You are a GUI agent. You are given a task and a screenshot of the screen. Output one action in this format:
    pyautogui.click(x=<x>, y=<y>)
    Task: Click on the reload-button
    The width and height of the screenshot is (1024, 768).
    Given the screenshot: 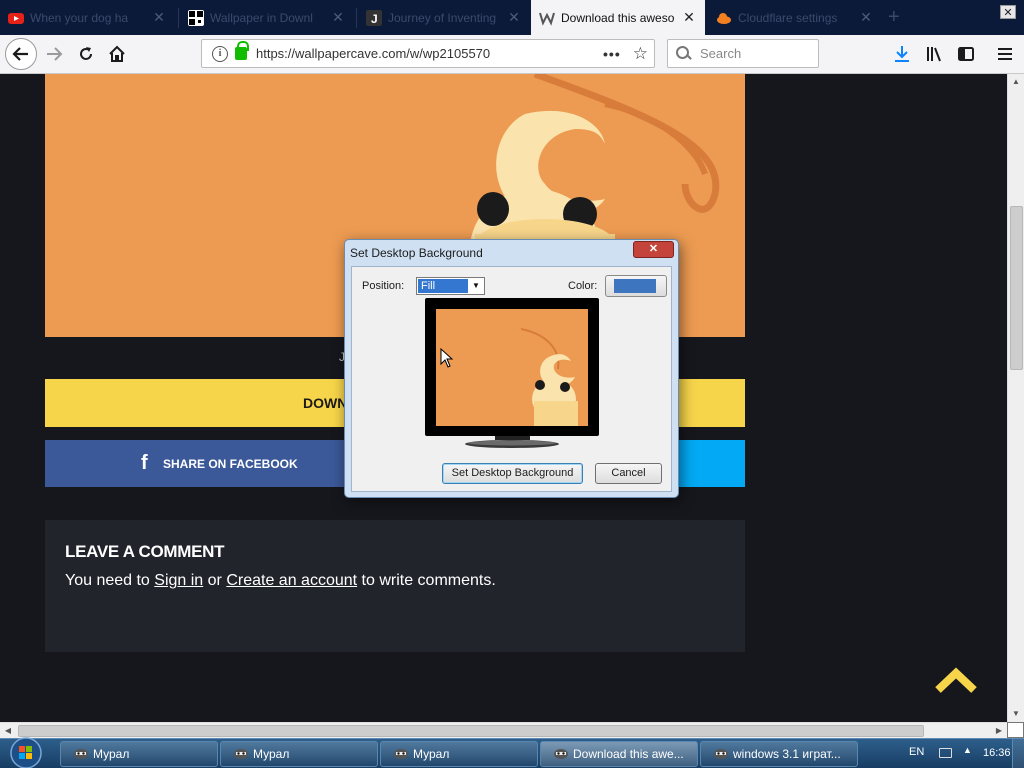 What is the action you would take?
    pyautogui.click(x=86, y=54)
    